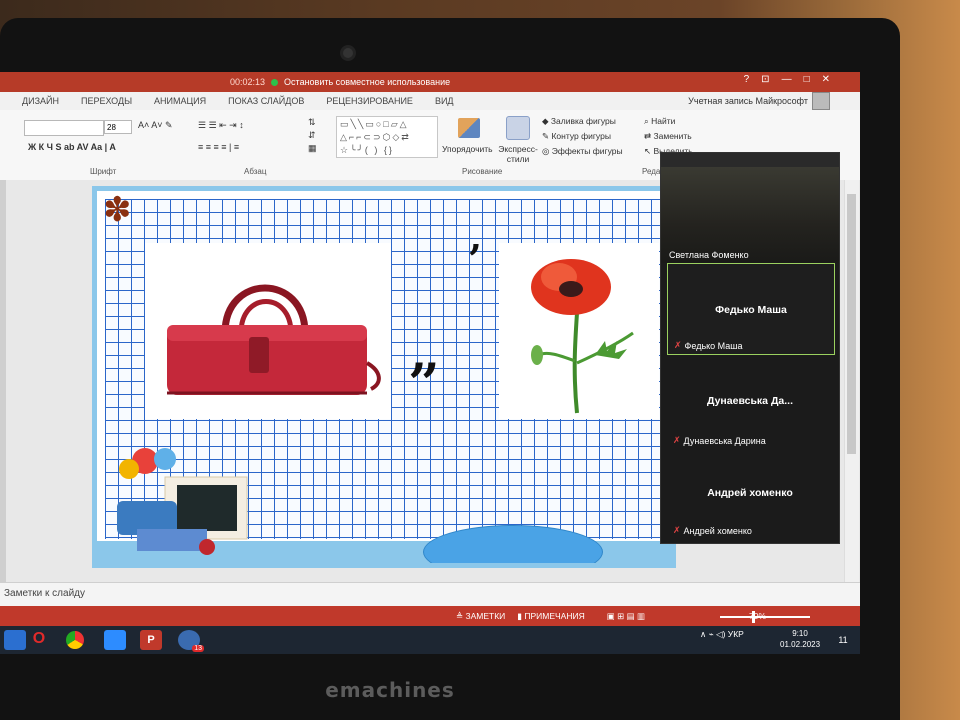 Image resolution: width=960 pixels, height=720 pixels. Describe the element at coordinates (800, 644) in the screenshot. I see `clock-date: 01.02.2023` at that location.